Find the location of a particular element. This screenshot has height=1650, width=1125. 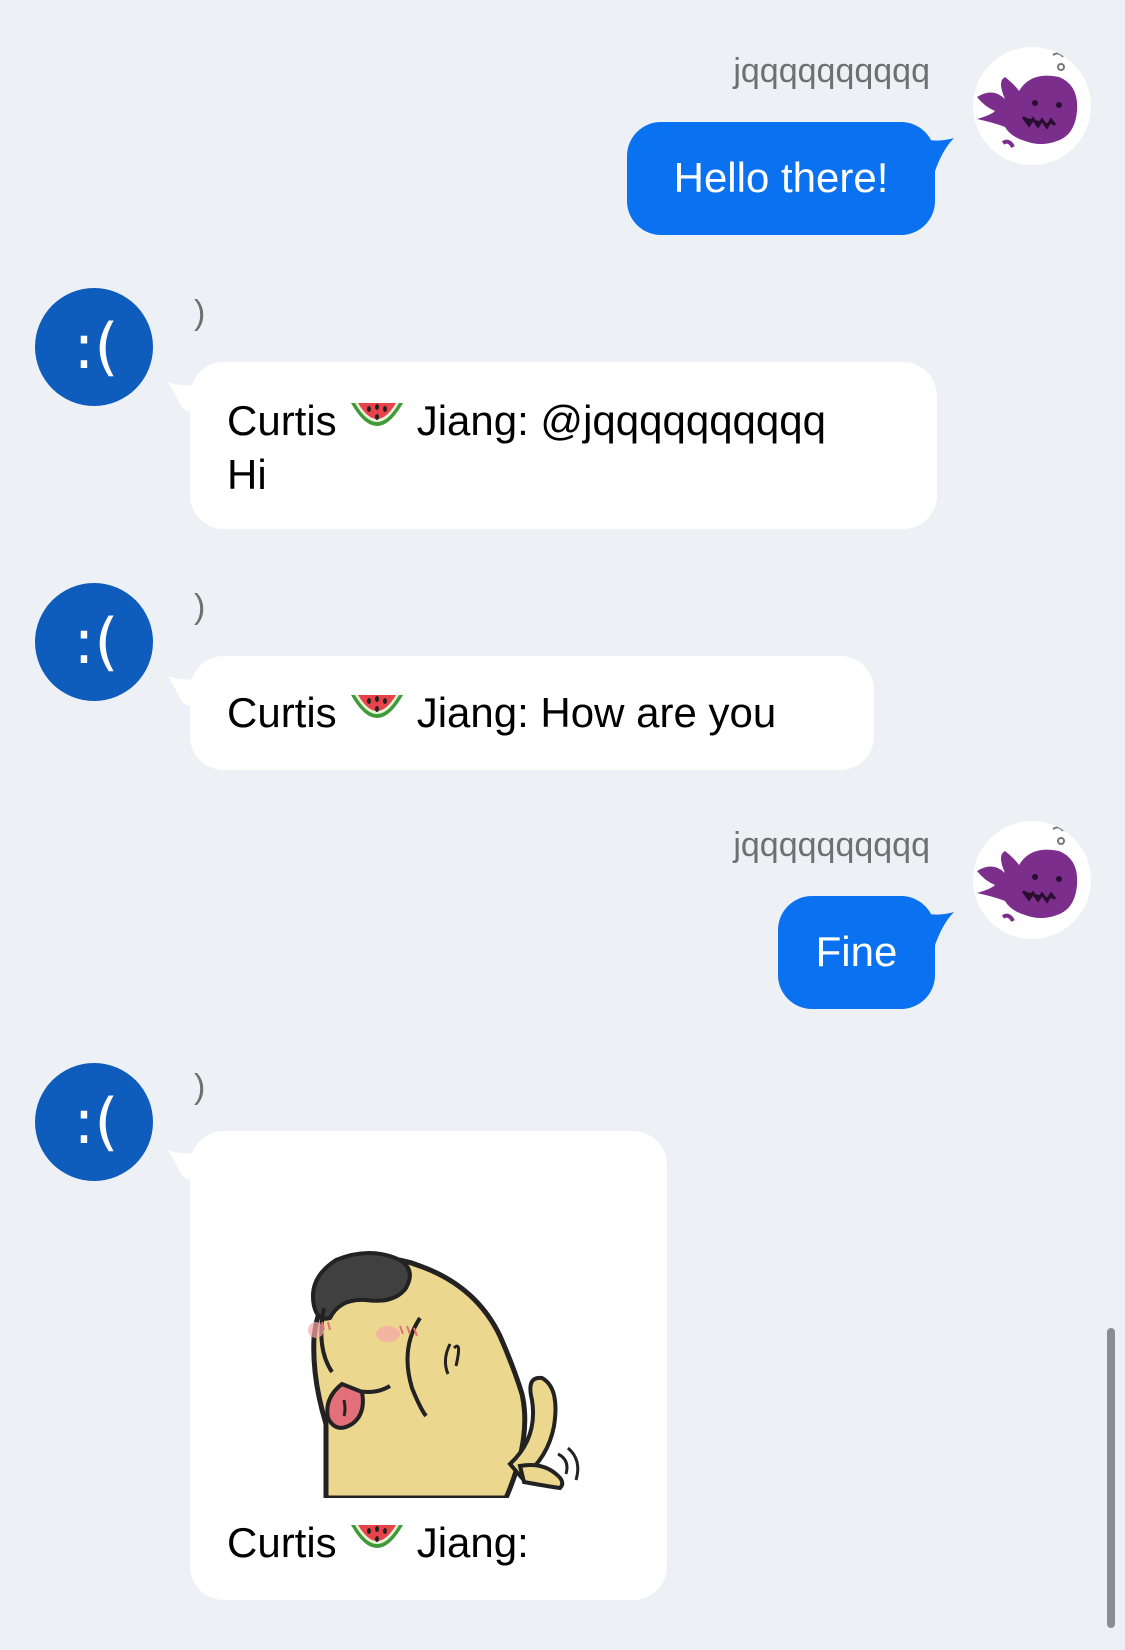

message-body: Jiang: is located at coordinates (472, 1542).